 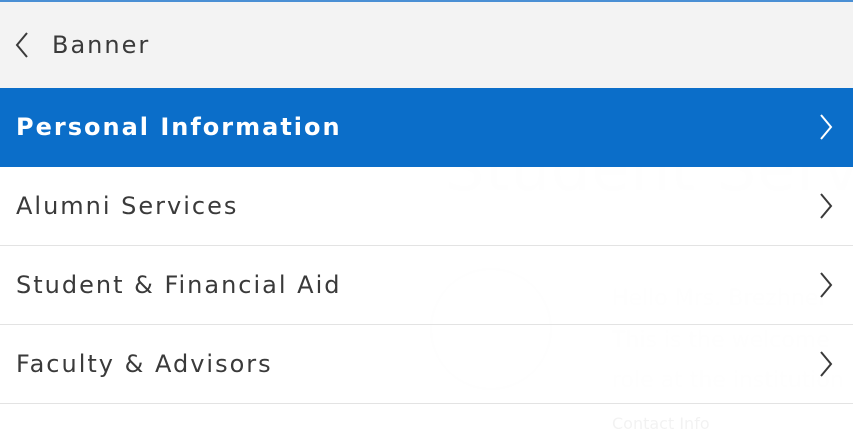 What do you see at coordinates (101, 45) in the screenshot?
I see `menu-header-title: Banner` at bounding box center [101, 45].